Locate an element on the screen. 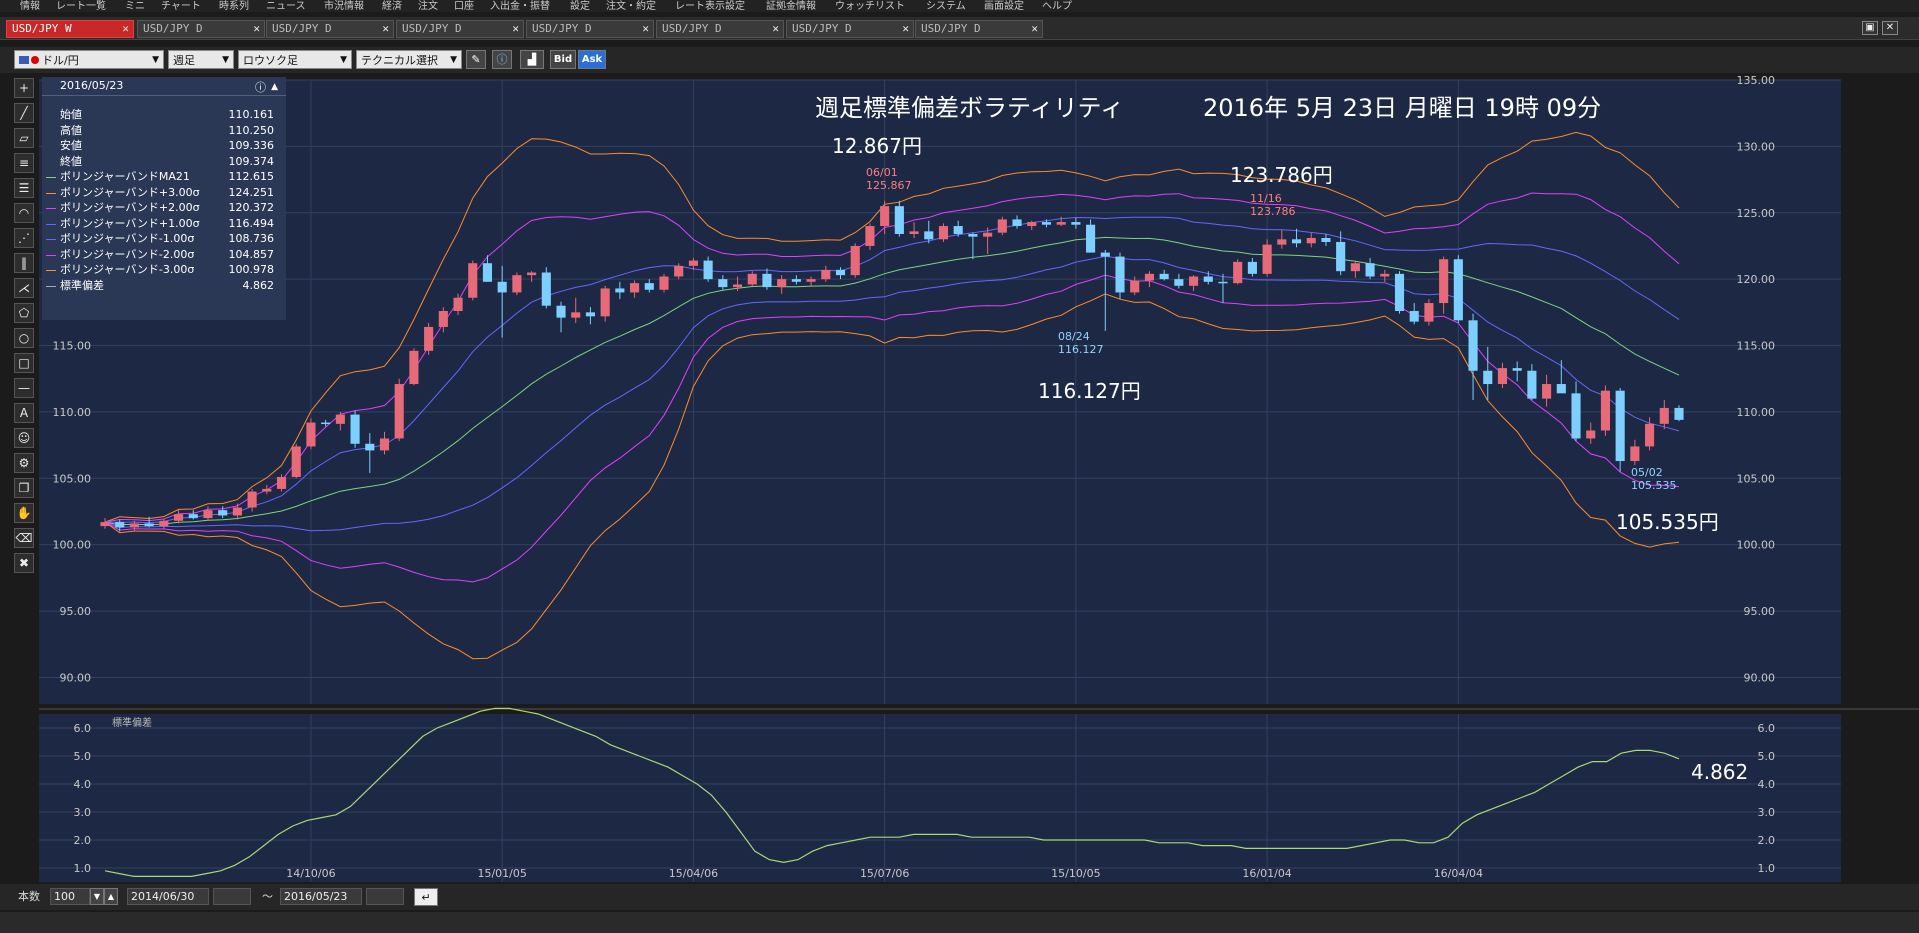 This screenshot has width=1919, height=933. legend-line-icon is located at coordinates (51, 255).